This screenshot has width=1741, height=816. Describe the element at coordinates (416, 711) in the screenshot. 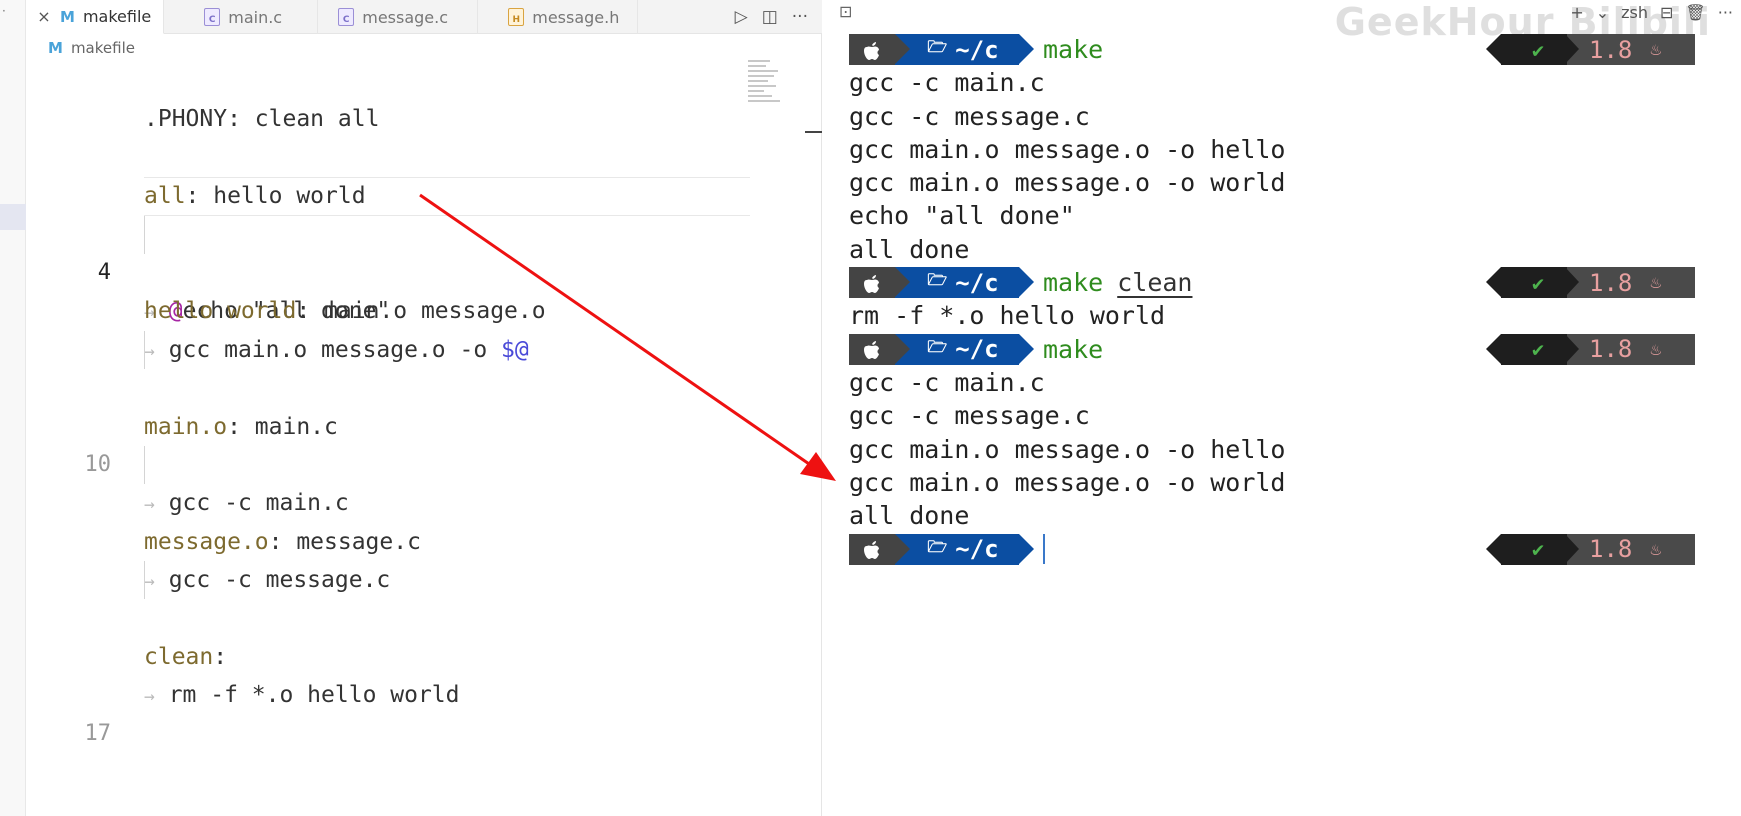

I see `code-line: 17` at that location.